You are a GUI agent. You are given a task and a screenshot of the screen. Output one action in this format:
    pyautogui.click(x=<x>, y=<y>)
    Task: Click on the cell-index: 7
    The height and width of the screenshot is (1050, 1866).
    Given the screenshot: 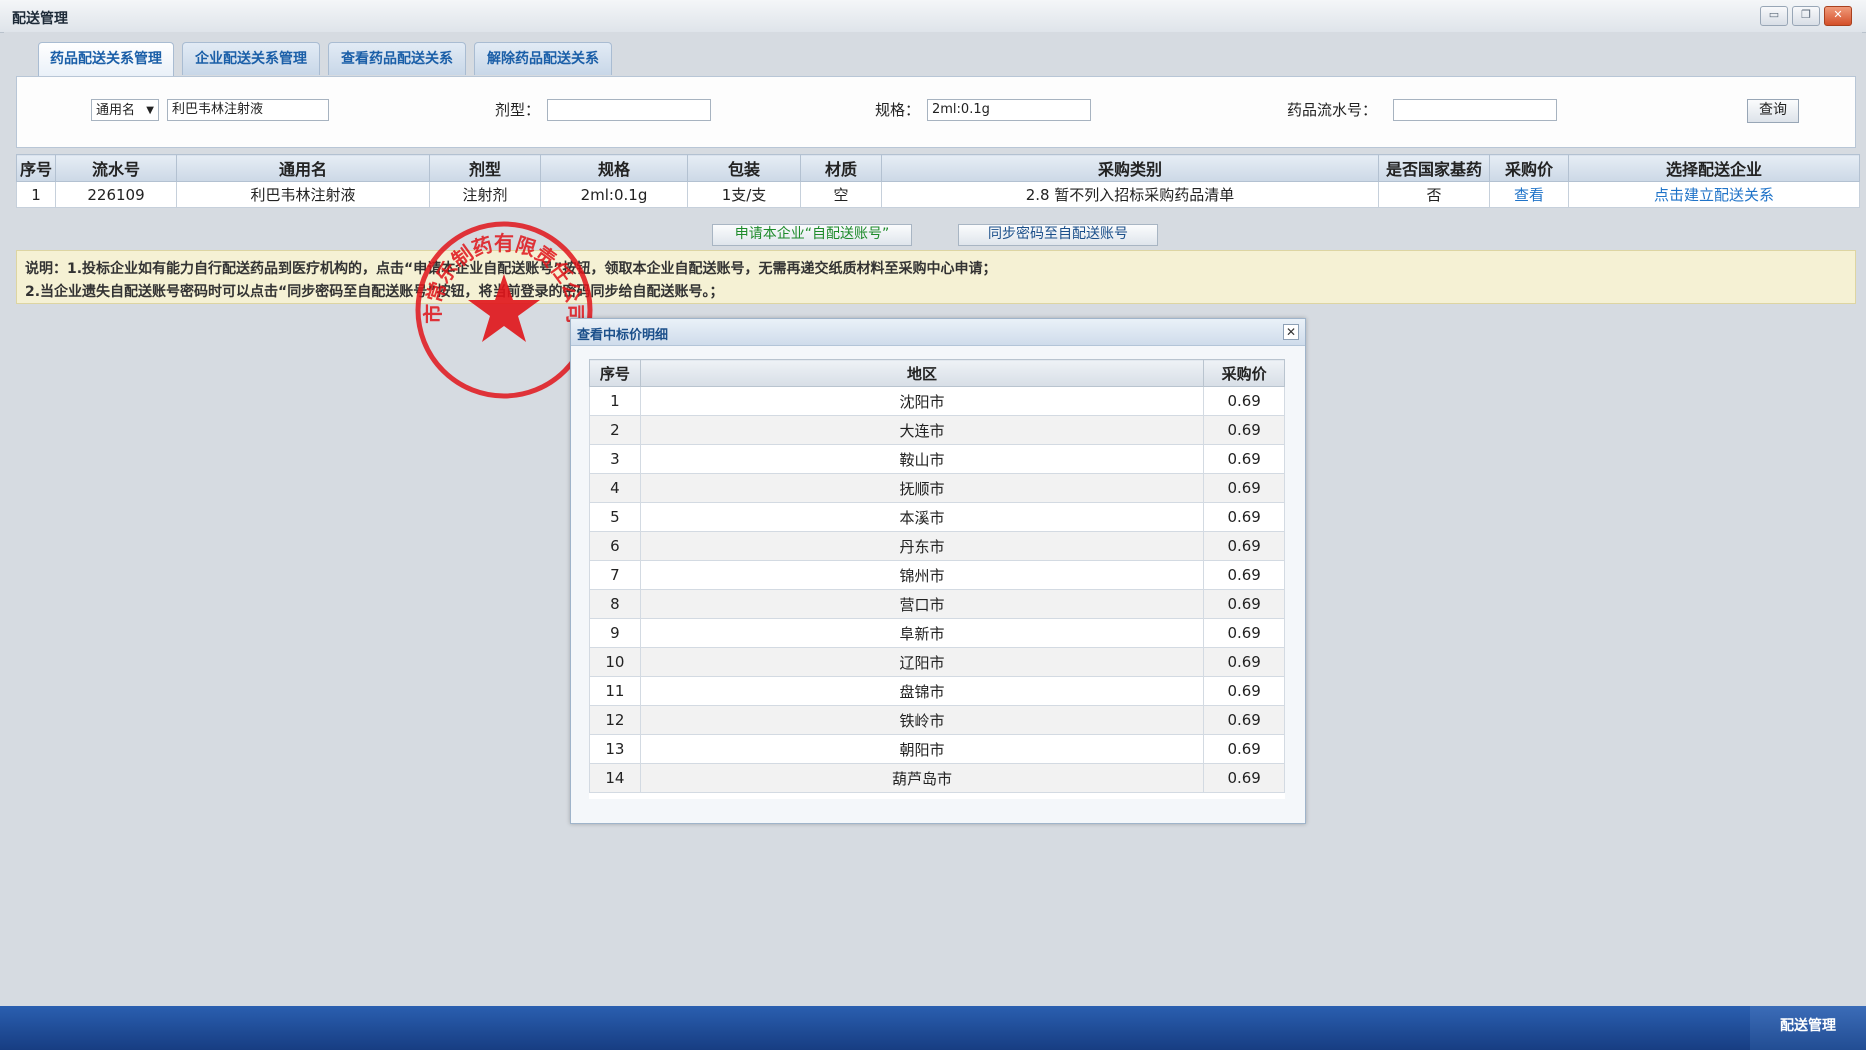 What is the action you would take?
    pyautogui.click(x=615, y=575)
    